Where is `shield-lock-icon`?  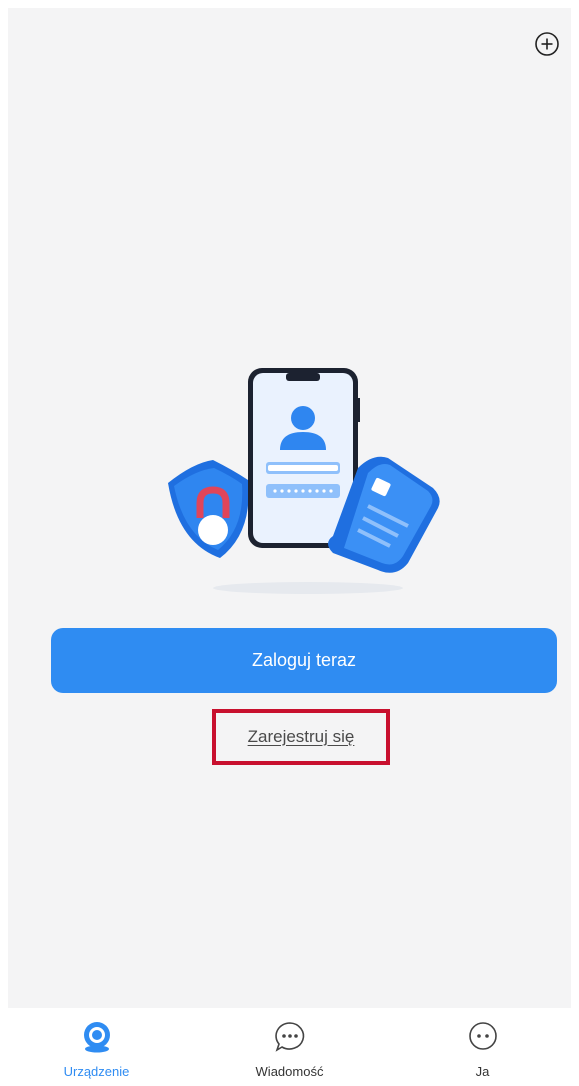
shield-lock-icon is located at coordinates (208, 509).